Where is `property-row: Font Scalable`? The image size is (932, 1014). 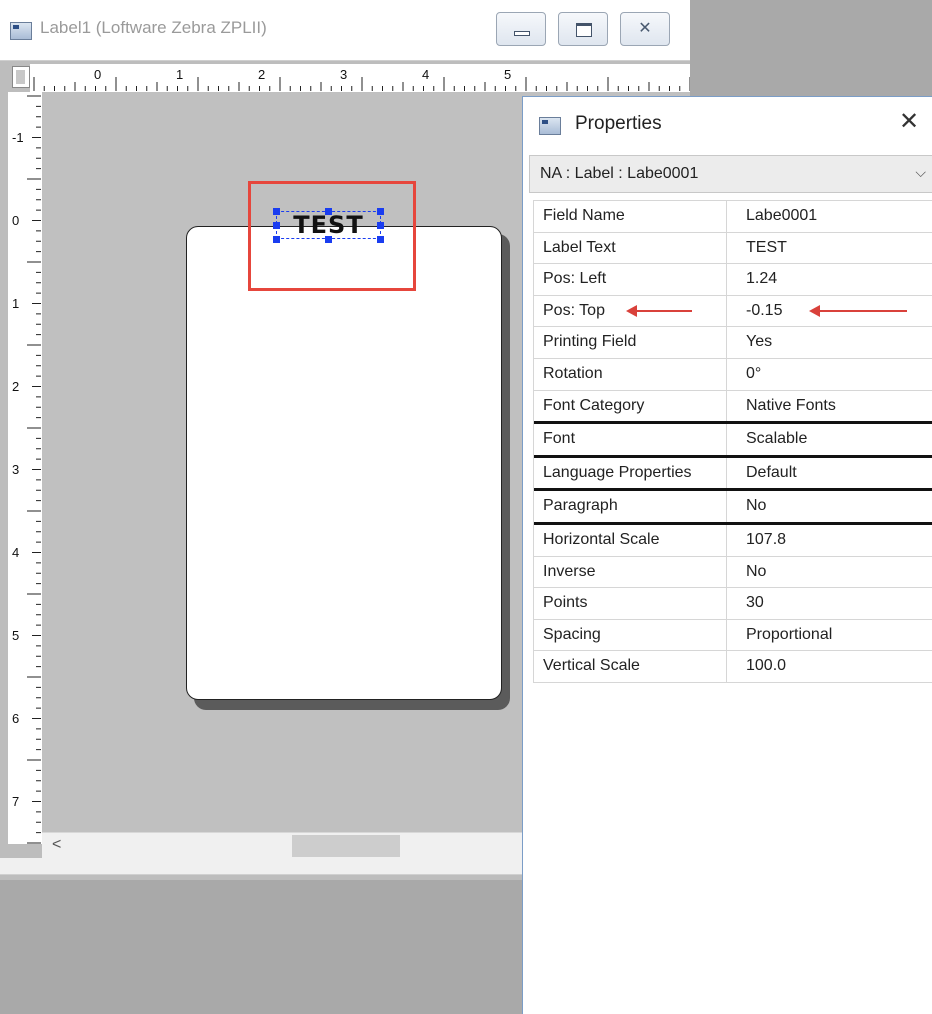 property-row: Font Scalable is located at coordinates (733, 441).